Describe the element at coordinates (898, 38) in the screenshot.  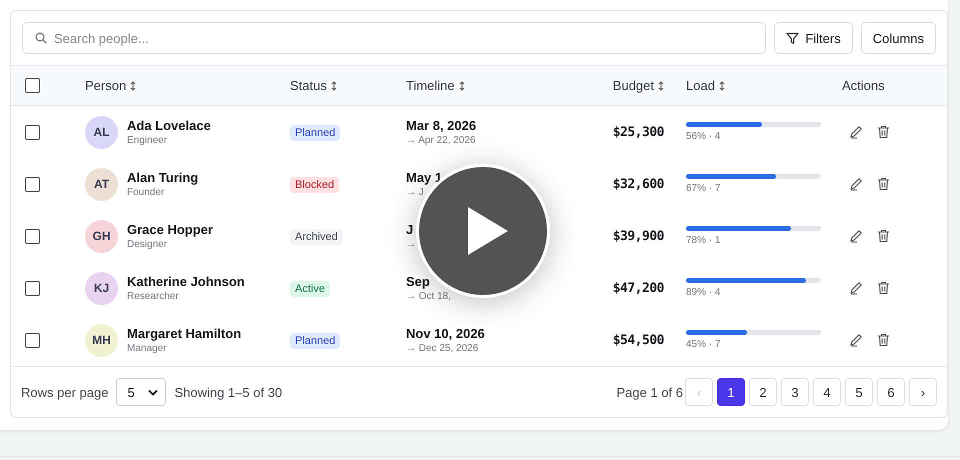
I see `columns-button: Columns` at that location.